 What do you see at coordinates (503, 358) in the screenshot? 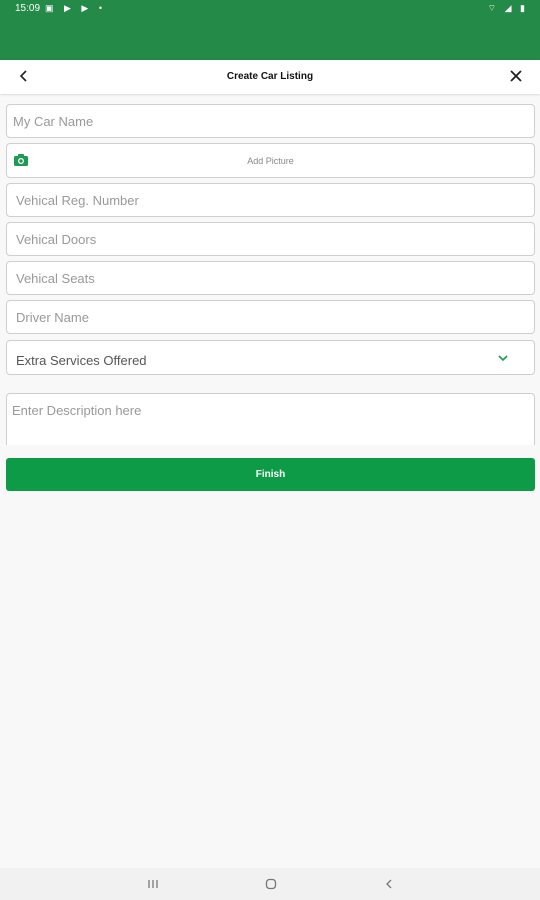
I see `chevron-down-icon` at bounding box center [503, 358].